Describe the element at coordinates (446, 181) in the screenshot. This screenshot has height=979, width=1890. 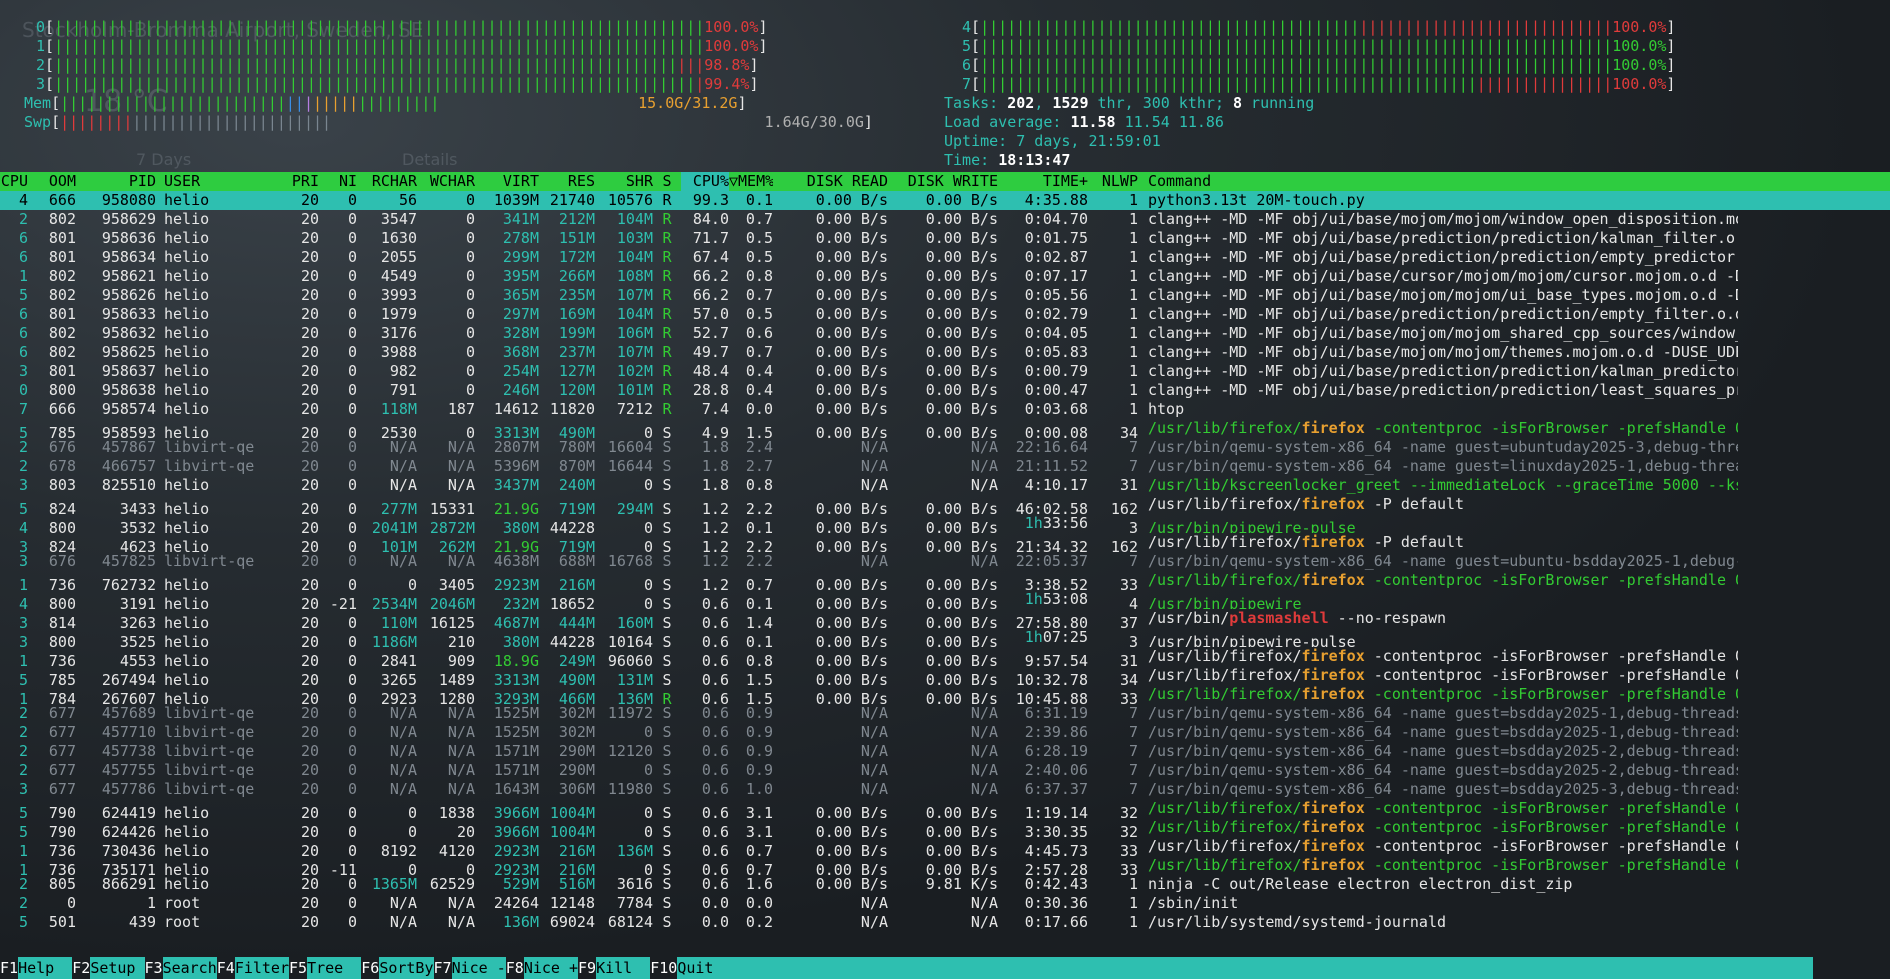
I see `header-wchar: WCHAR` at that location.